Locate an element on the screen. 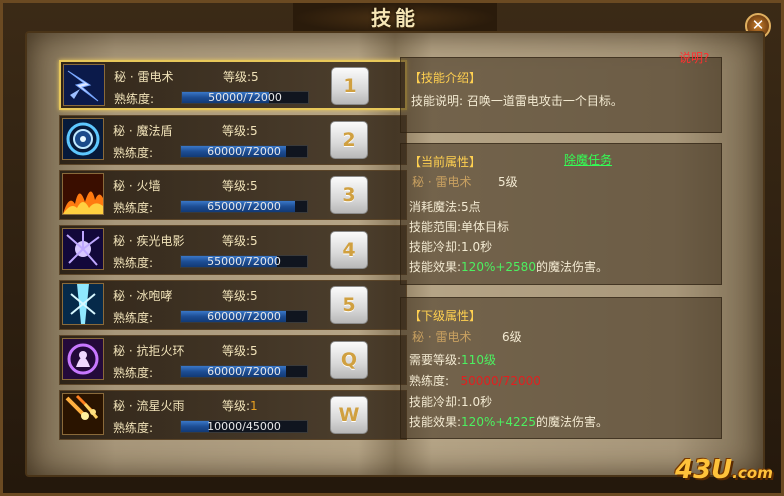 This screenshot has height=496, width=784. intro-description: 技能说明: 召唤一道雷电攻击一个目标。 is located at coordinates (517, 101).